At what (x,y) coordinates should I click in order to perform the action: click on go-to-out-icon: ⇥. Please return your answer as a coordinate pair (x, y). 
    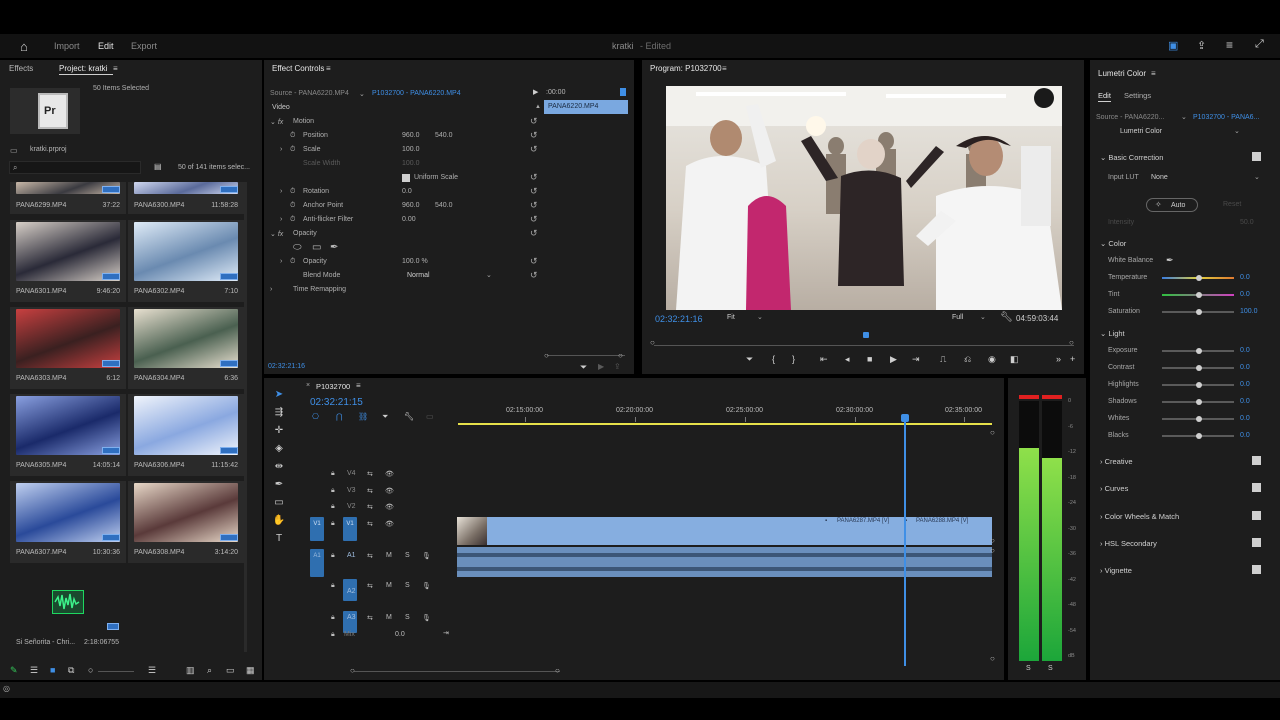
    Looking at the image, I should click on (916, 359).